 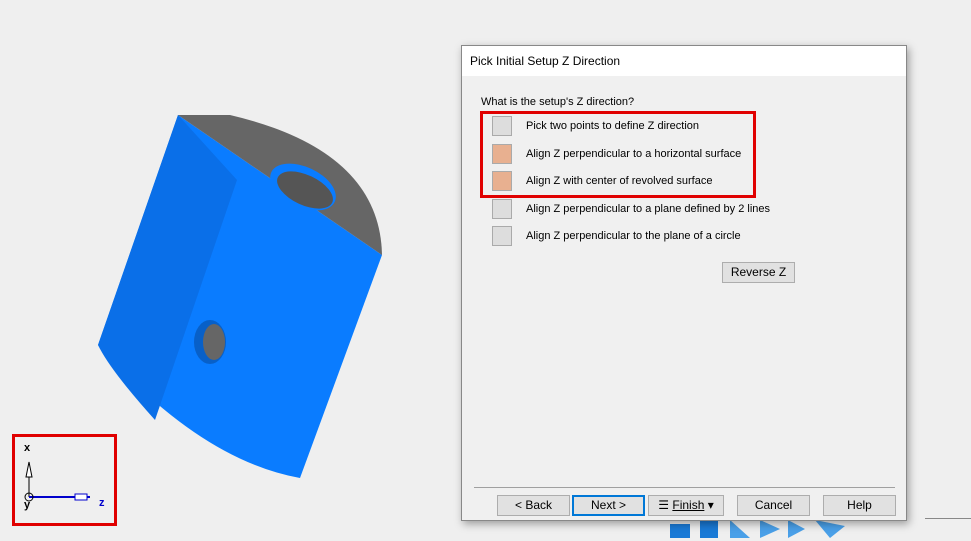 What do you see at coordinates (27, 448) in the screenshot?
I see `x-axis-label: x` at bounding box center [27, 448].